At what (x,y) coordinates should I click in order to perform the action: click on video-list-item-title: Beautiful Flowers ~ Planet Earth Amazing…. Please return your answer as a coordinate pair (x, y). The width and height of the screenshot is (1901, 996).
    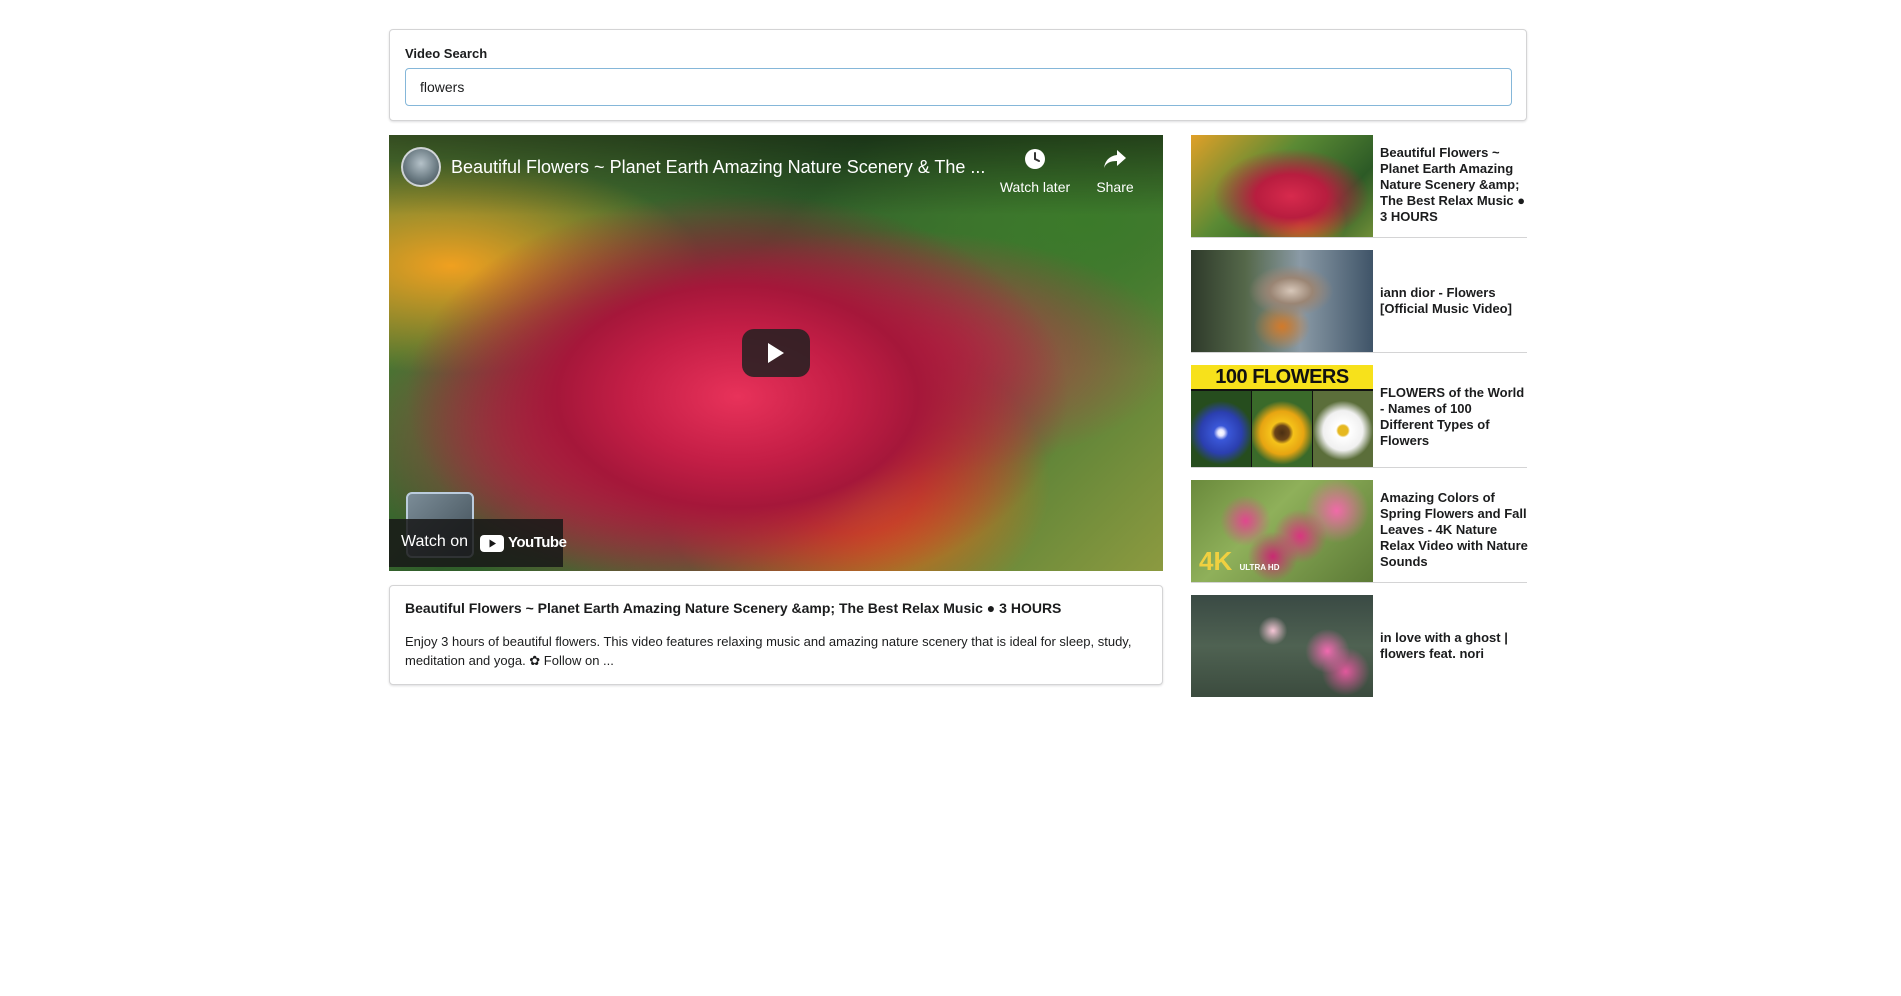
    Looking at the image, I should click on (1454, 185).